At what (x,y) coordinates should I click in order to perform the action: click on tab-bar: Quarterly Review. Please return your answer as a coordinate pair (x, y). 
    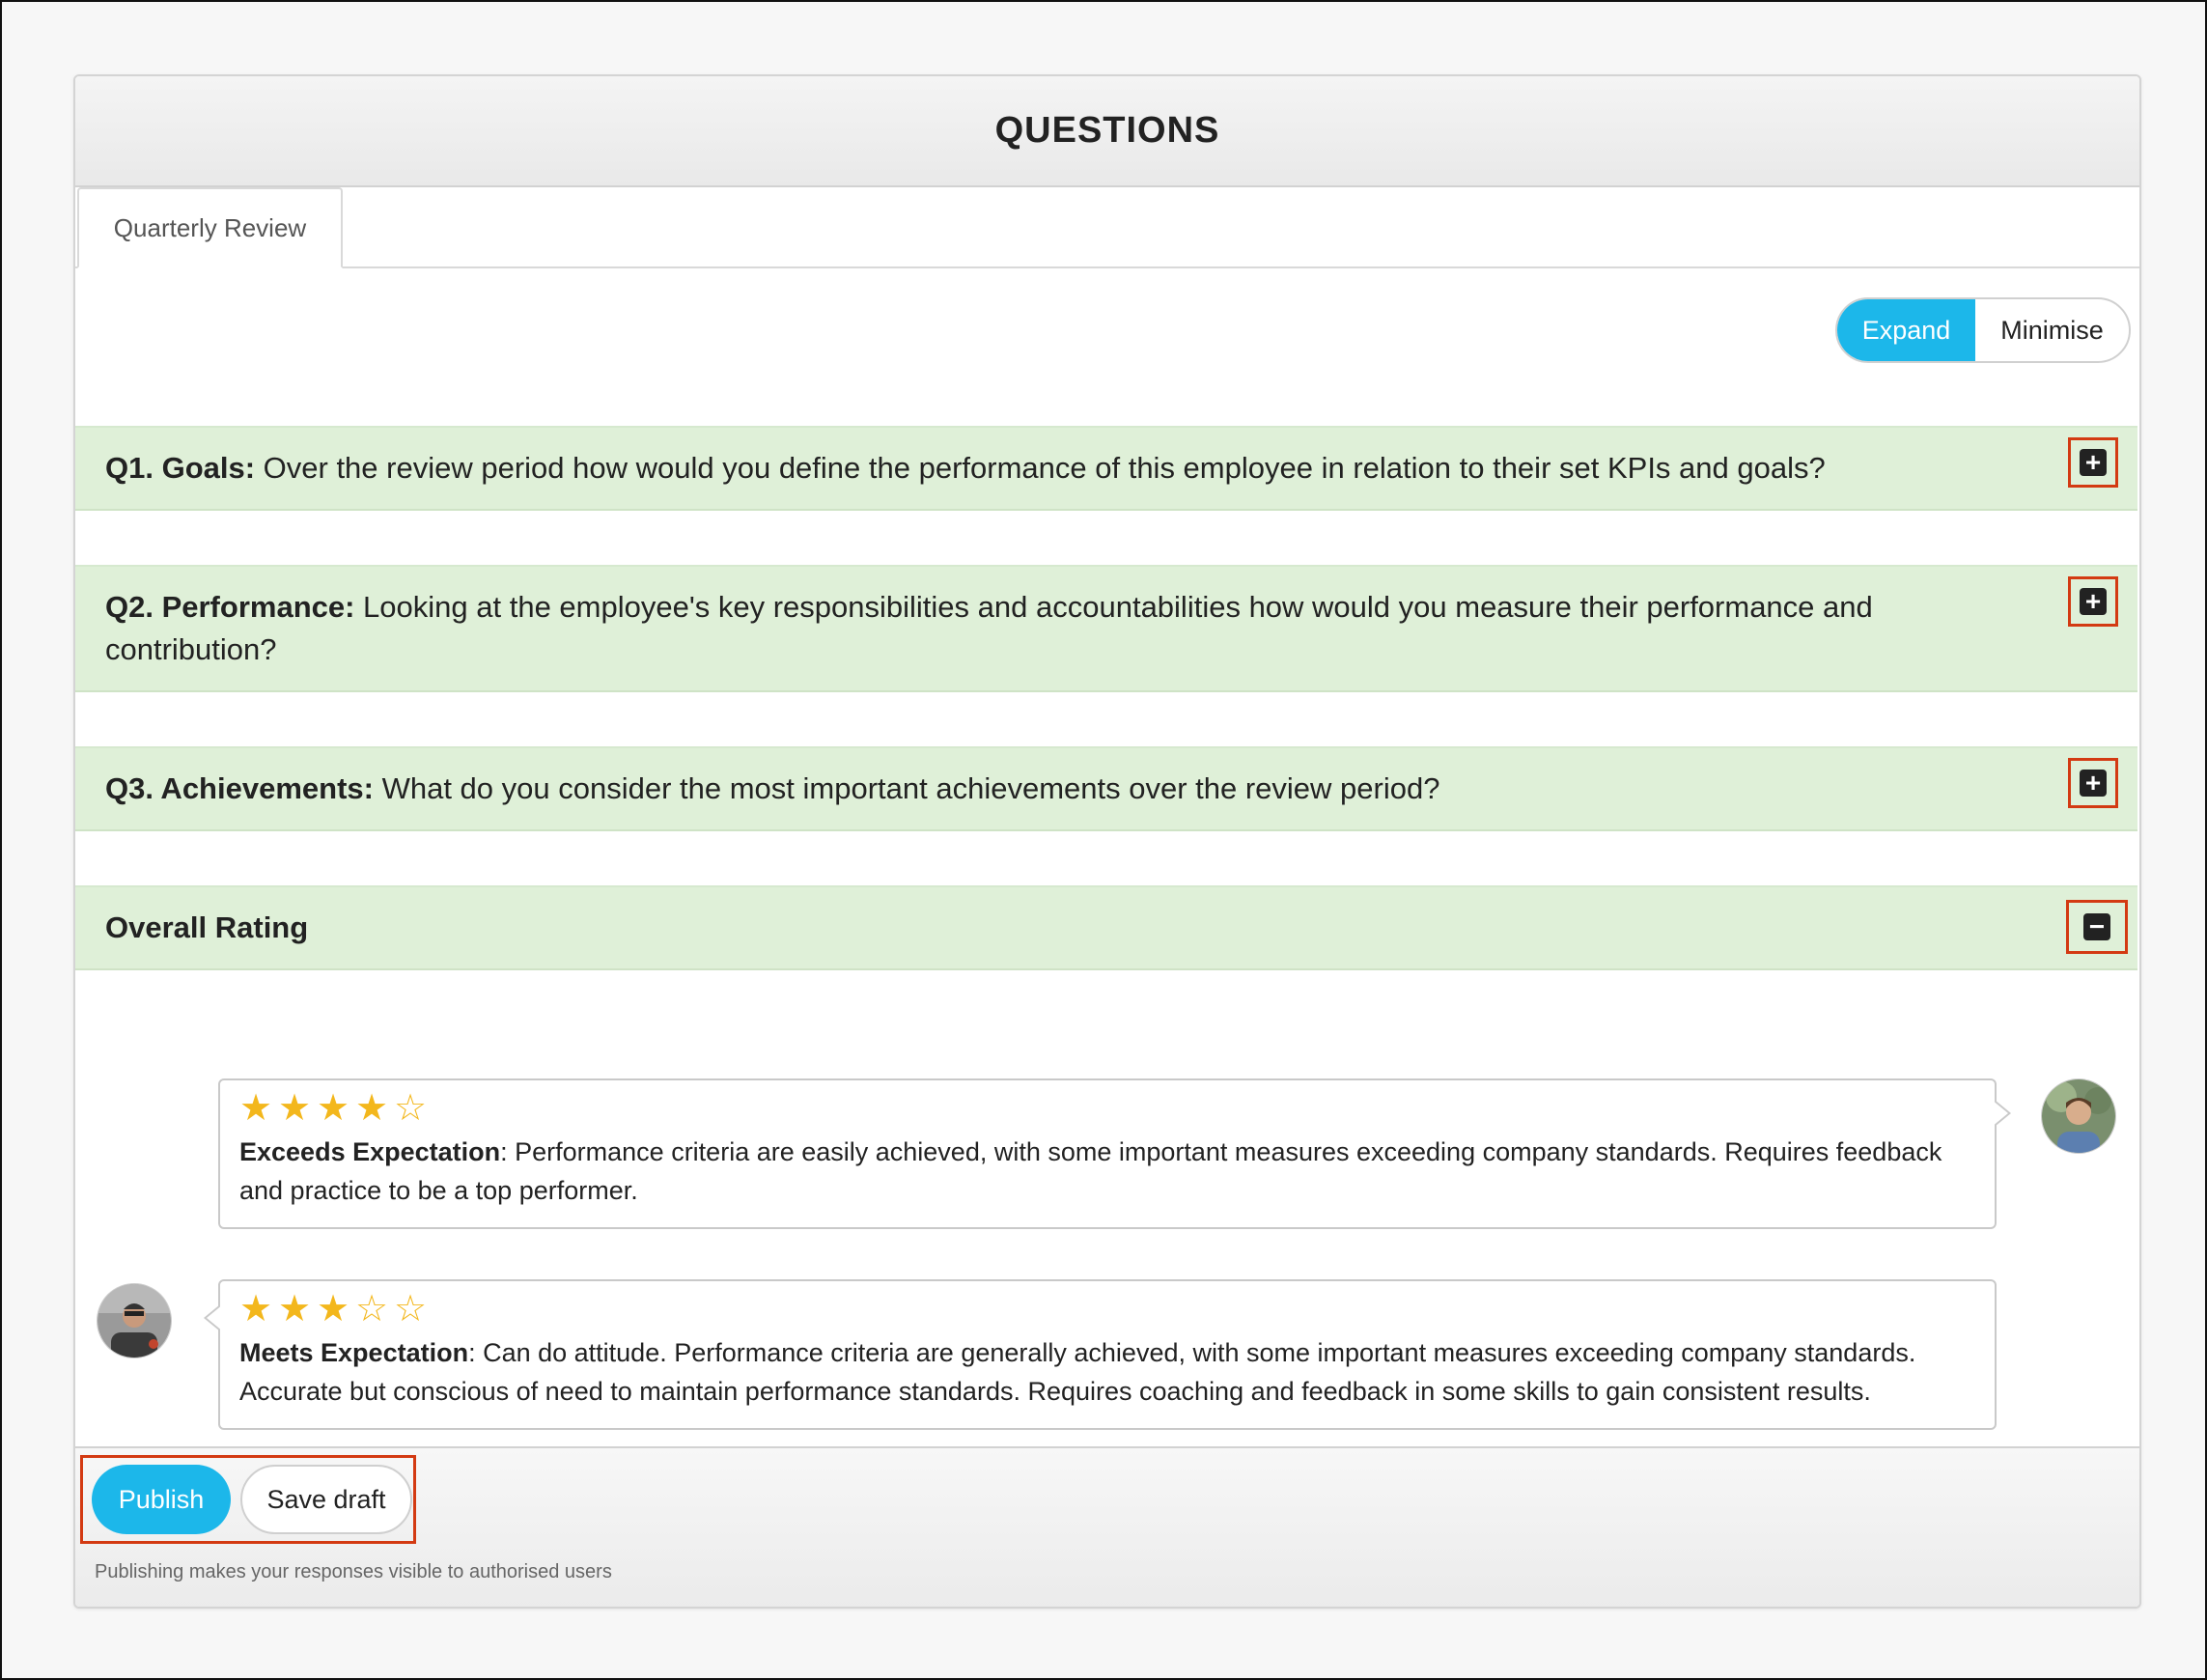
    Looking at the image, I should click on (1107, 228).